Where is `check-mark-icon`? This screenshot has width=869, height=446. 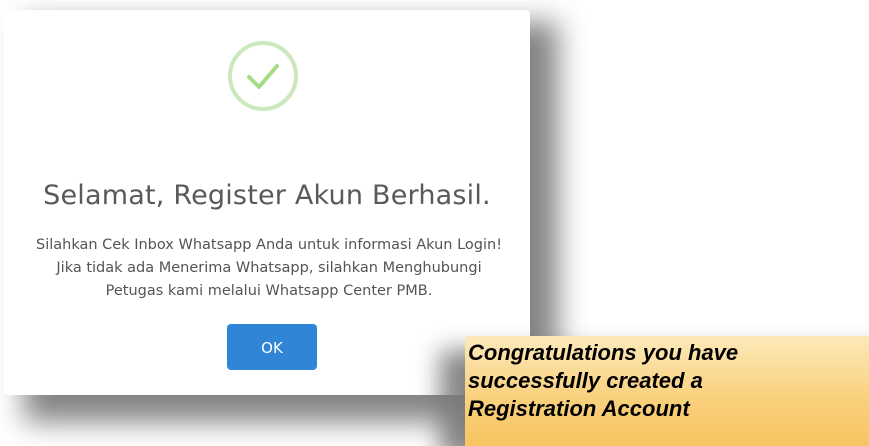
check-mark-icon is located at coordinates (263, 76).